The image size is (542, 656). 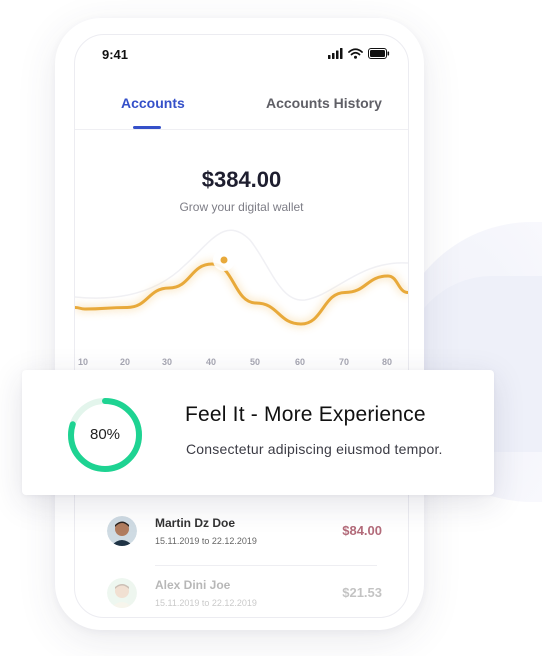 I want to click on active-tab-indicator, so click(x=147, y=127).